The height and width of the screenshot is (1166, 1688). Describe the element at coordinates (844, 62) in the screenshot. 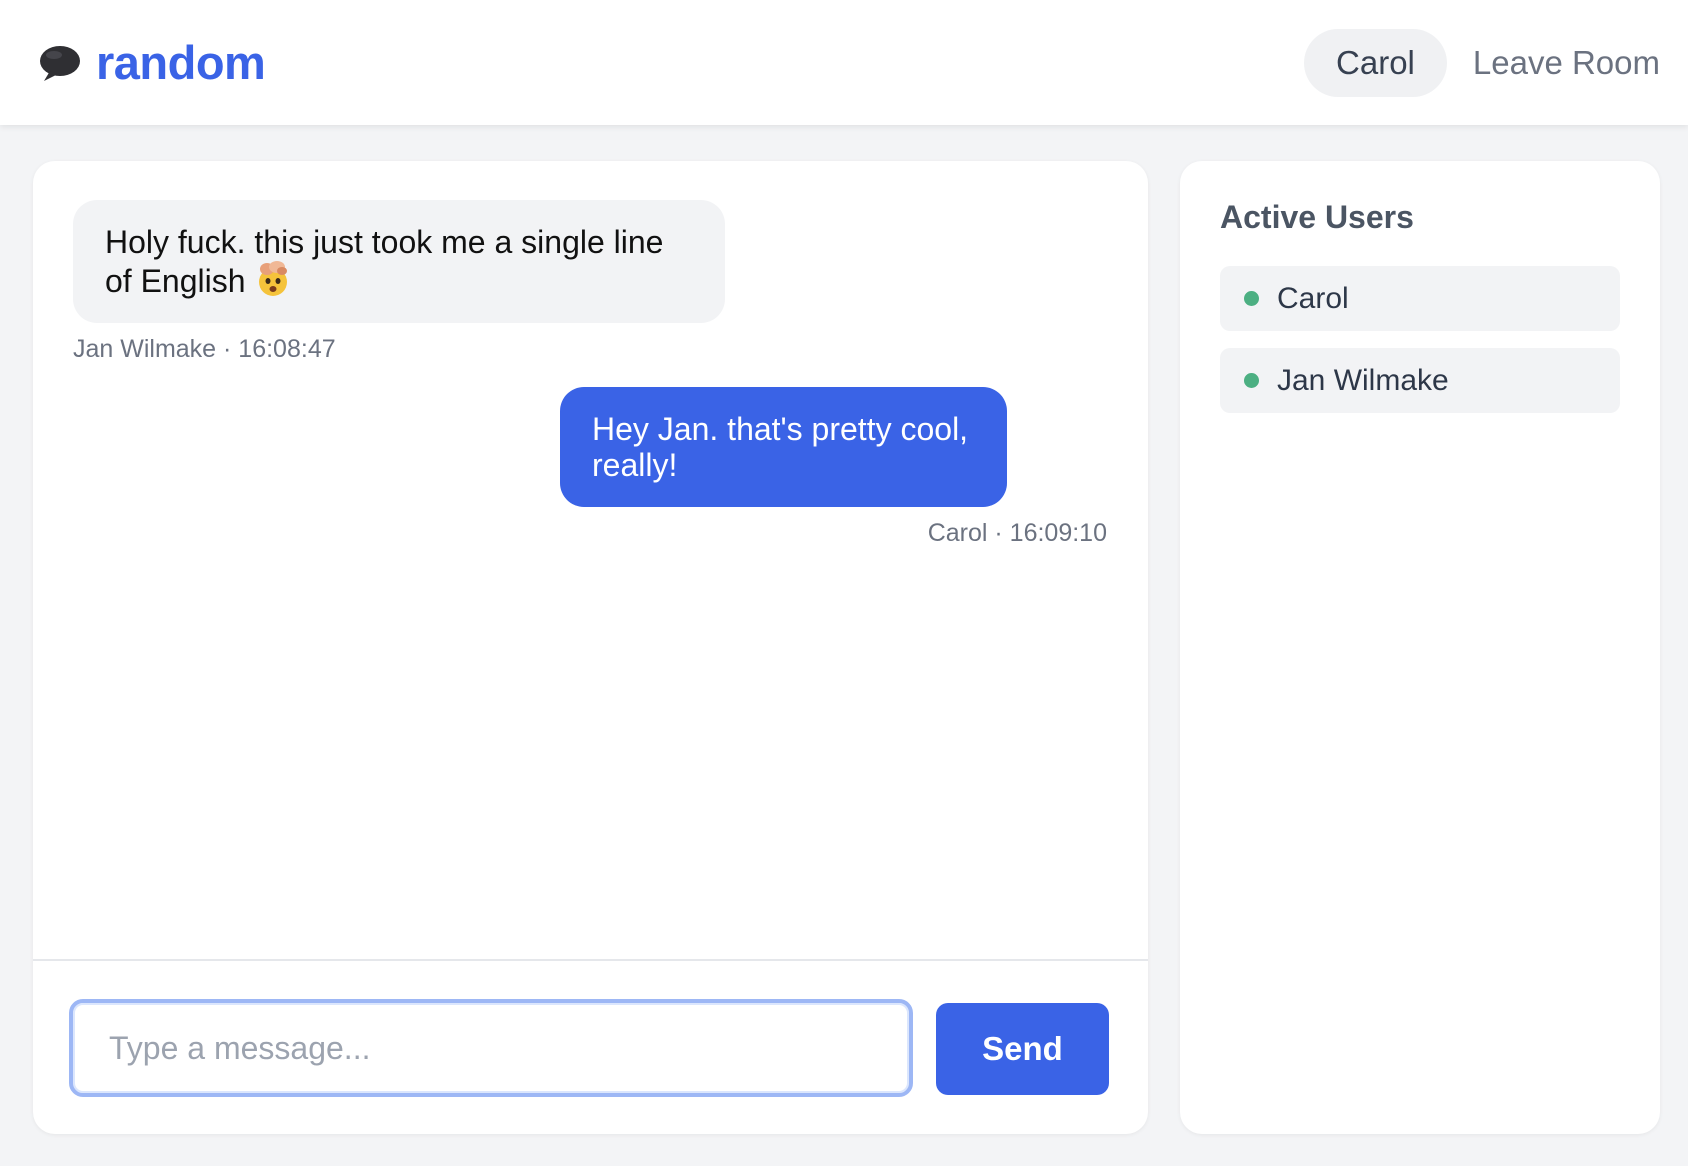

I see `app-header: random Carol Leave Room` at that location.